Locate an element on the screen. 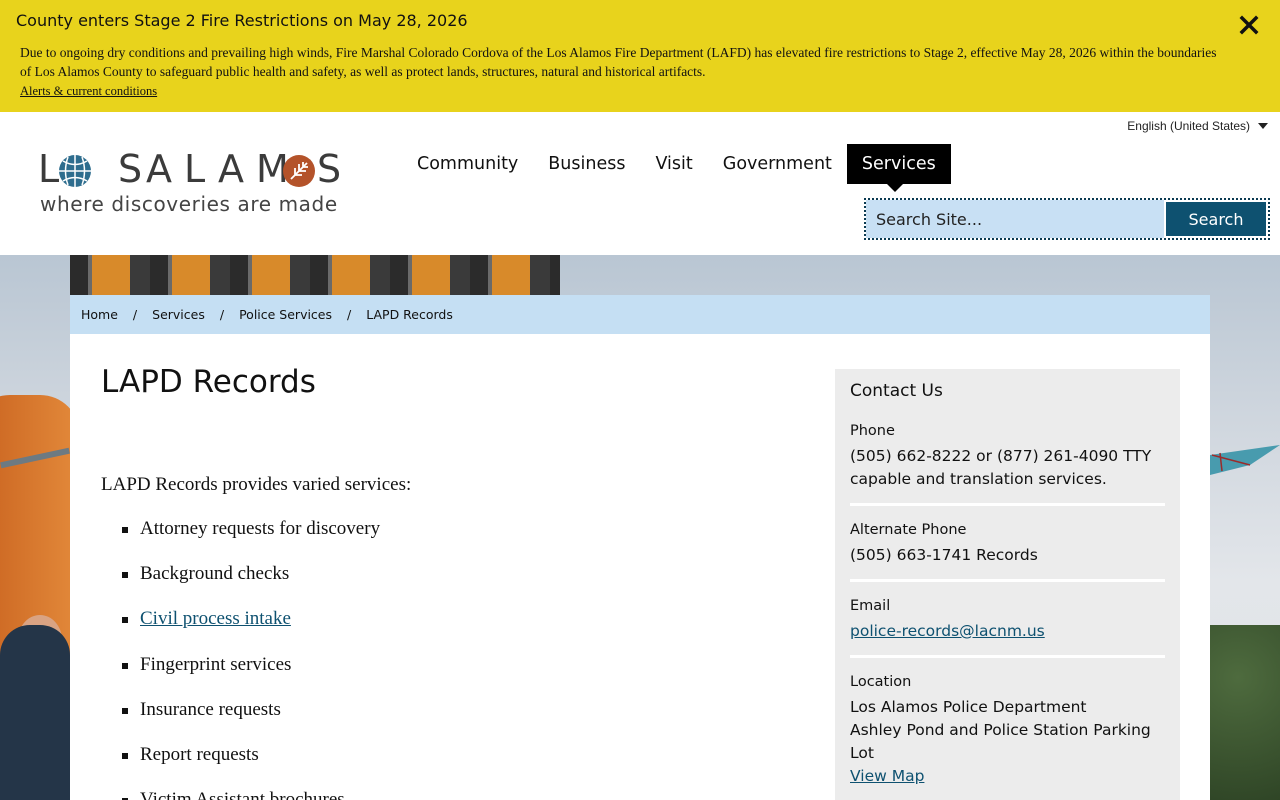 This screenshot has height=800, width=1280. nav-business: Business is located at coordinates (586, 164).